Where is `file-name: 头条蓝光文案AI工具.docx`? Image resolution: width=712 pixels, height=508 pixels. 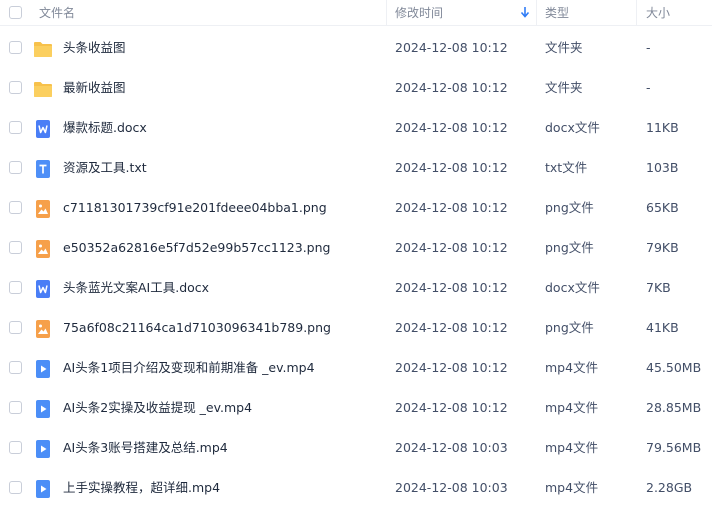 file-name: 头条蓝光文案AI工具.docx is located at coordinates (136, 288).